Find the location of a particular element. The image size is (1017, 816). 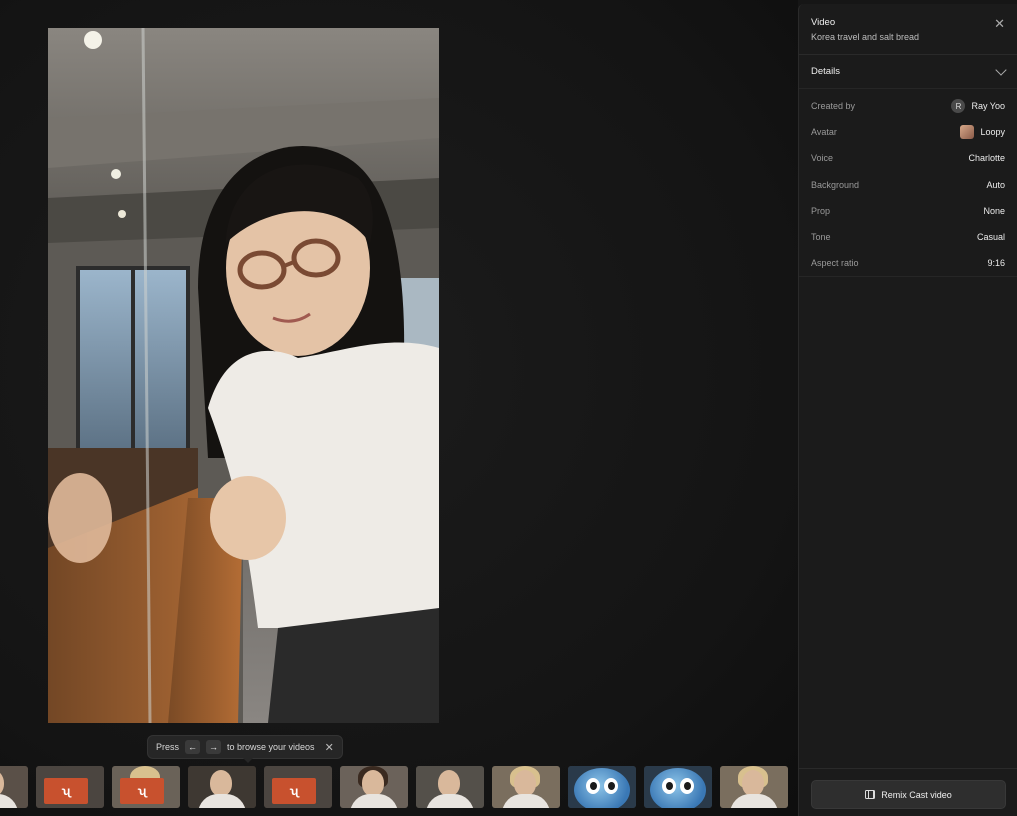

property-value: Loopy is located at coordinates (992, 132).